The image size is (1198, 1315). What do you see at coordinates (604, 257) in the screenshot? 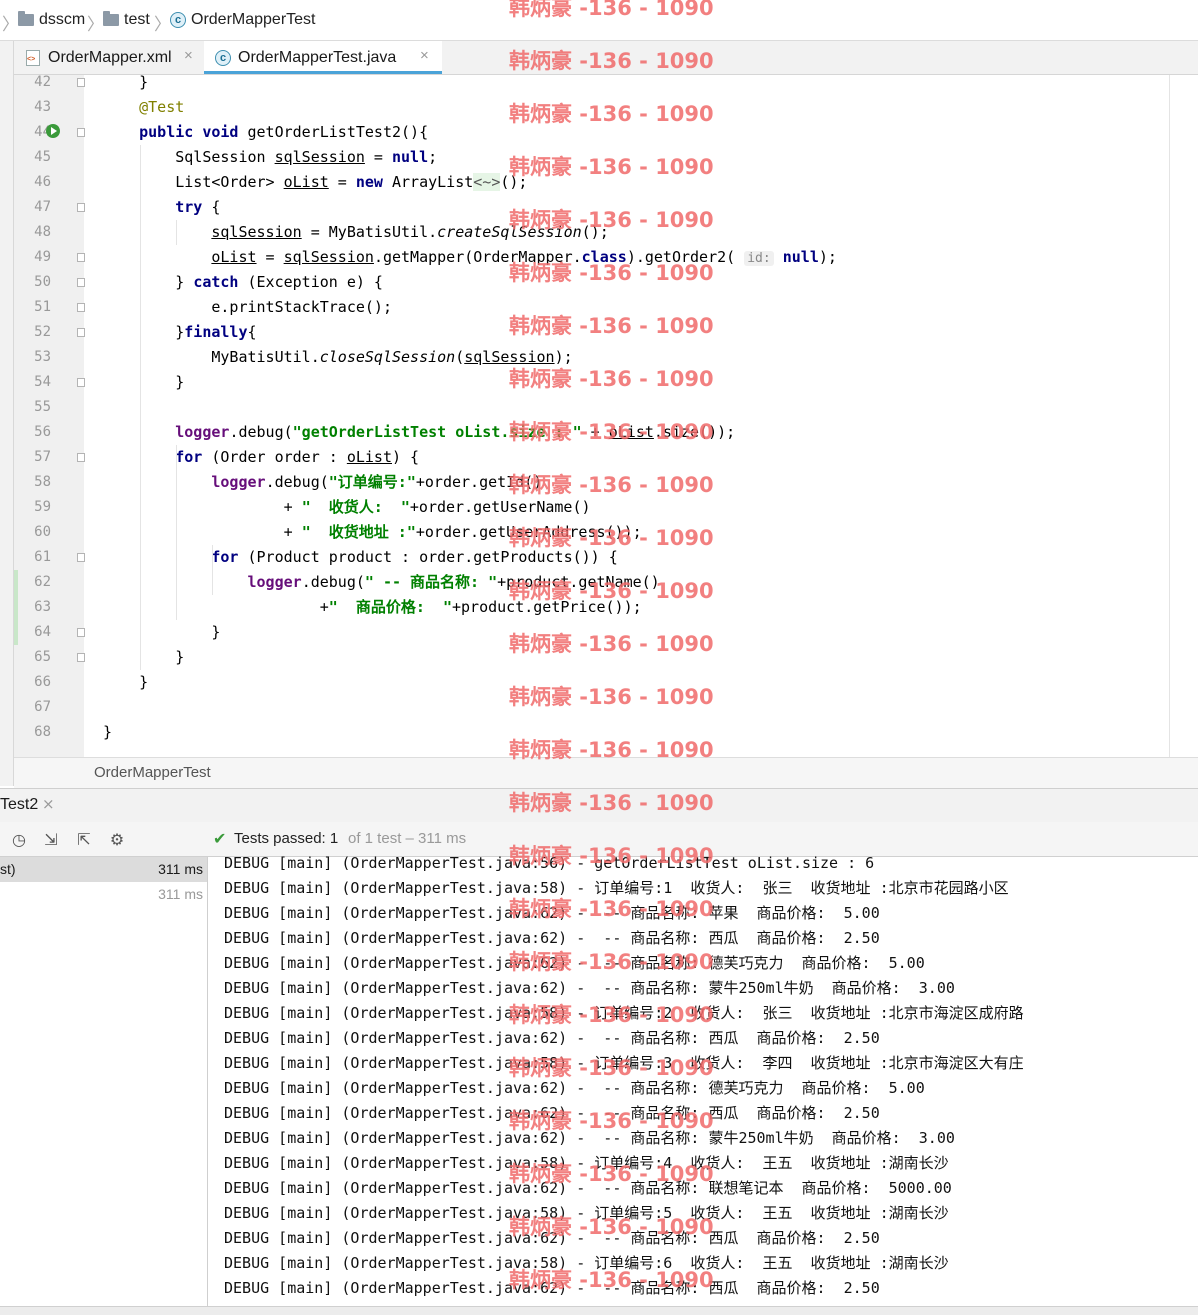
I see `code-token: class` at bounding box center [604, 257].